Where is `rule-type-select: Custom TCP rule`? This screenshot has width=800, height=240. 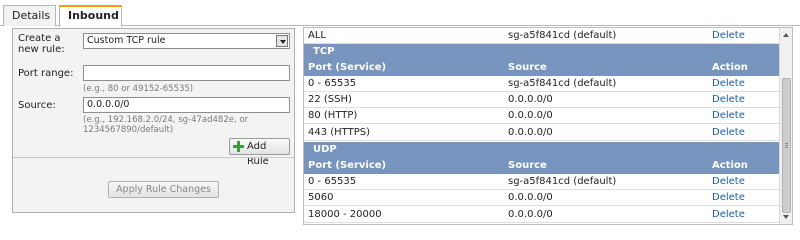 rule-type-select: Custom TCP rule is located at coordinates (186, 41).